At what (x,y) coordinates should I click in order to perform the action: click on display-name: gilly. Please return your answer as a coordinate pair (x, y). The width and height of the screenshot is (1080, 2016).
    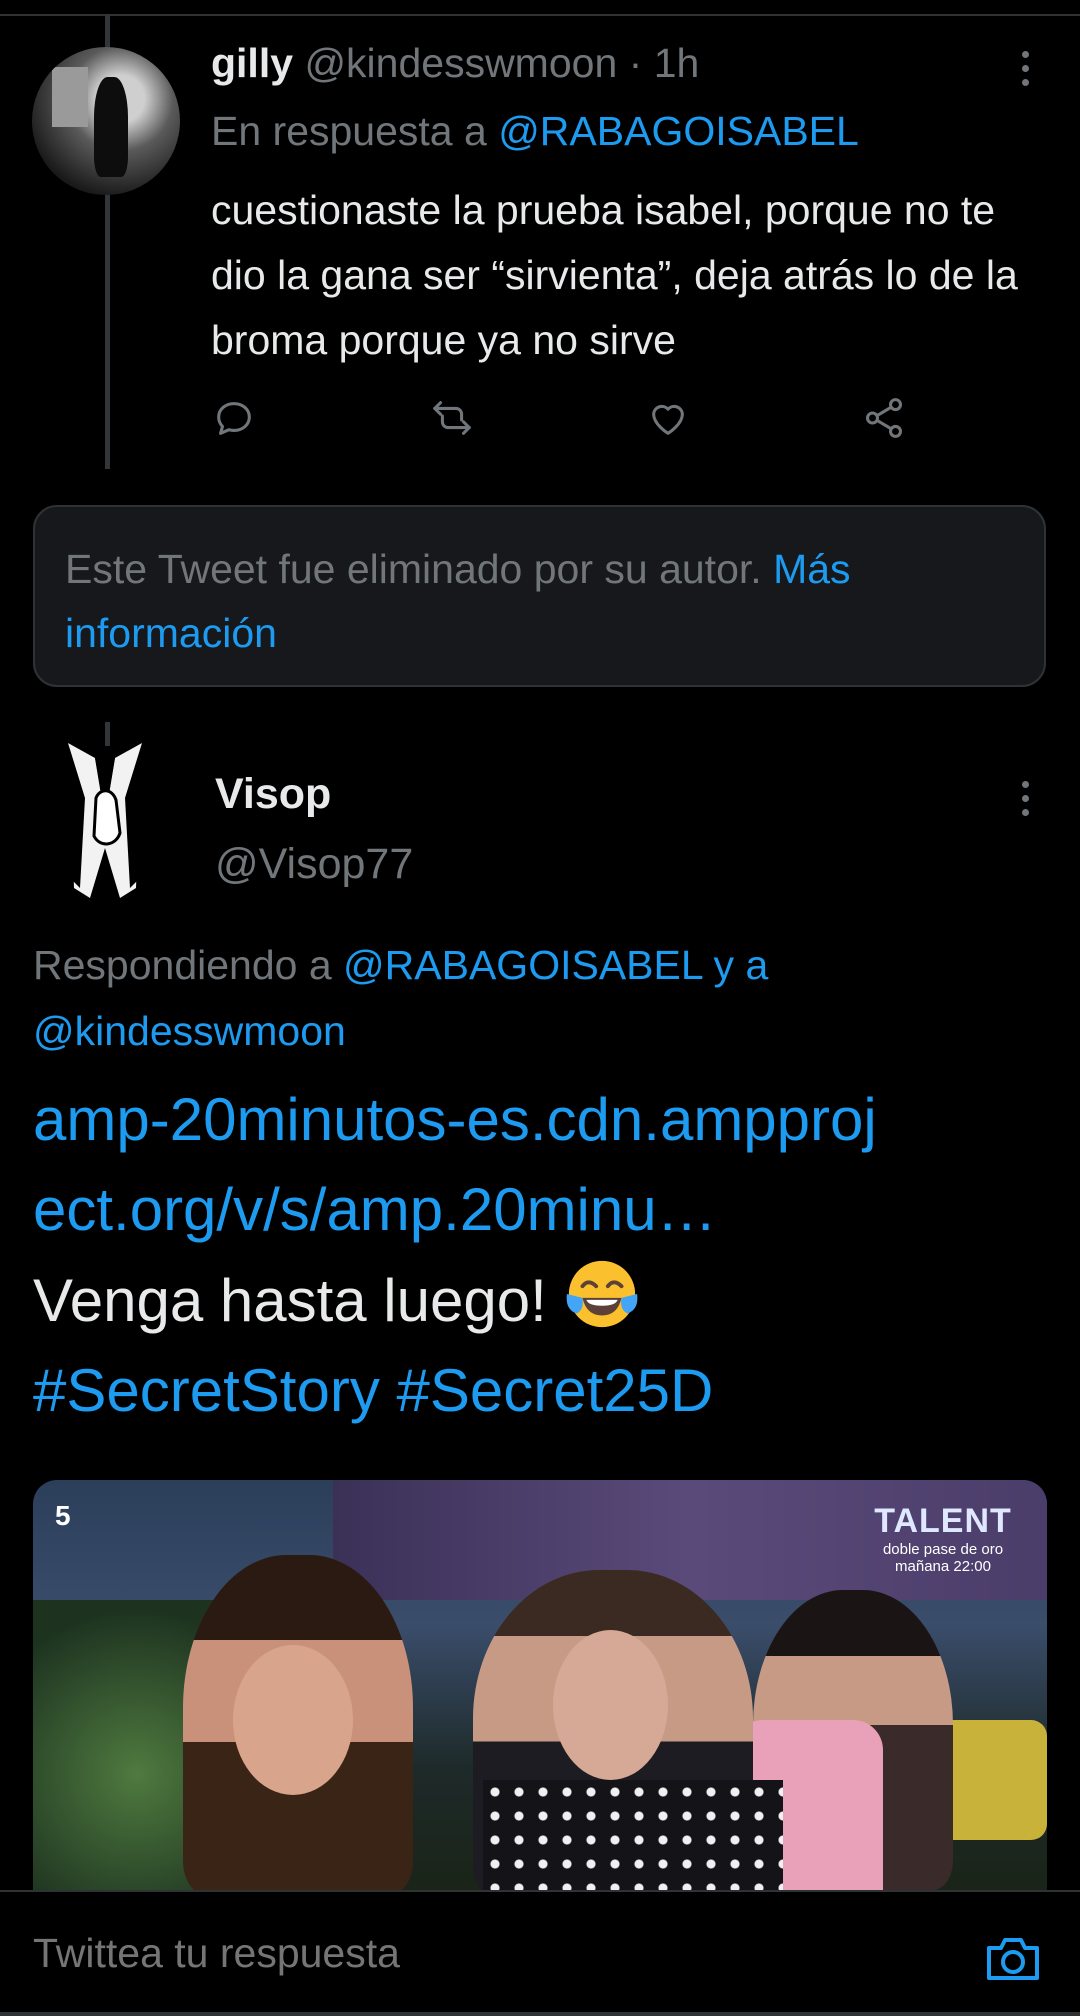
    Looking at the image, I should click on (252, 63).